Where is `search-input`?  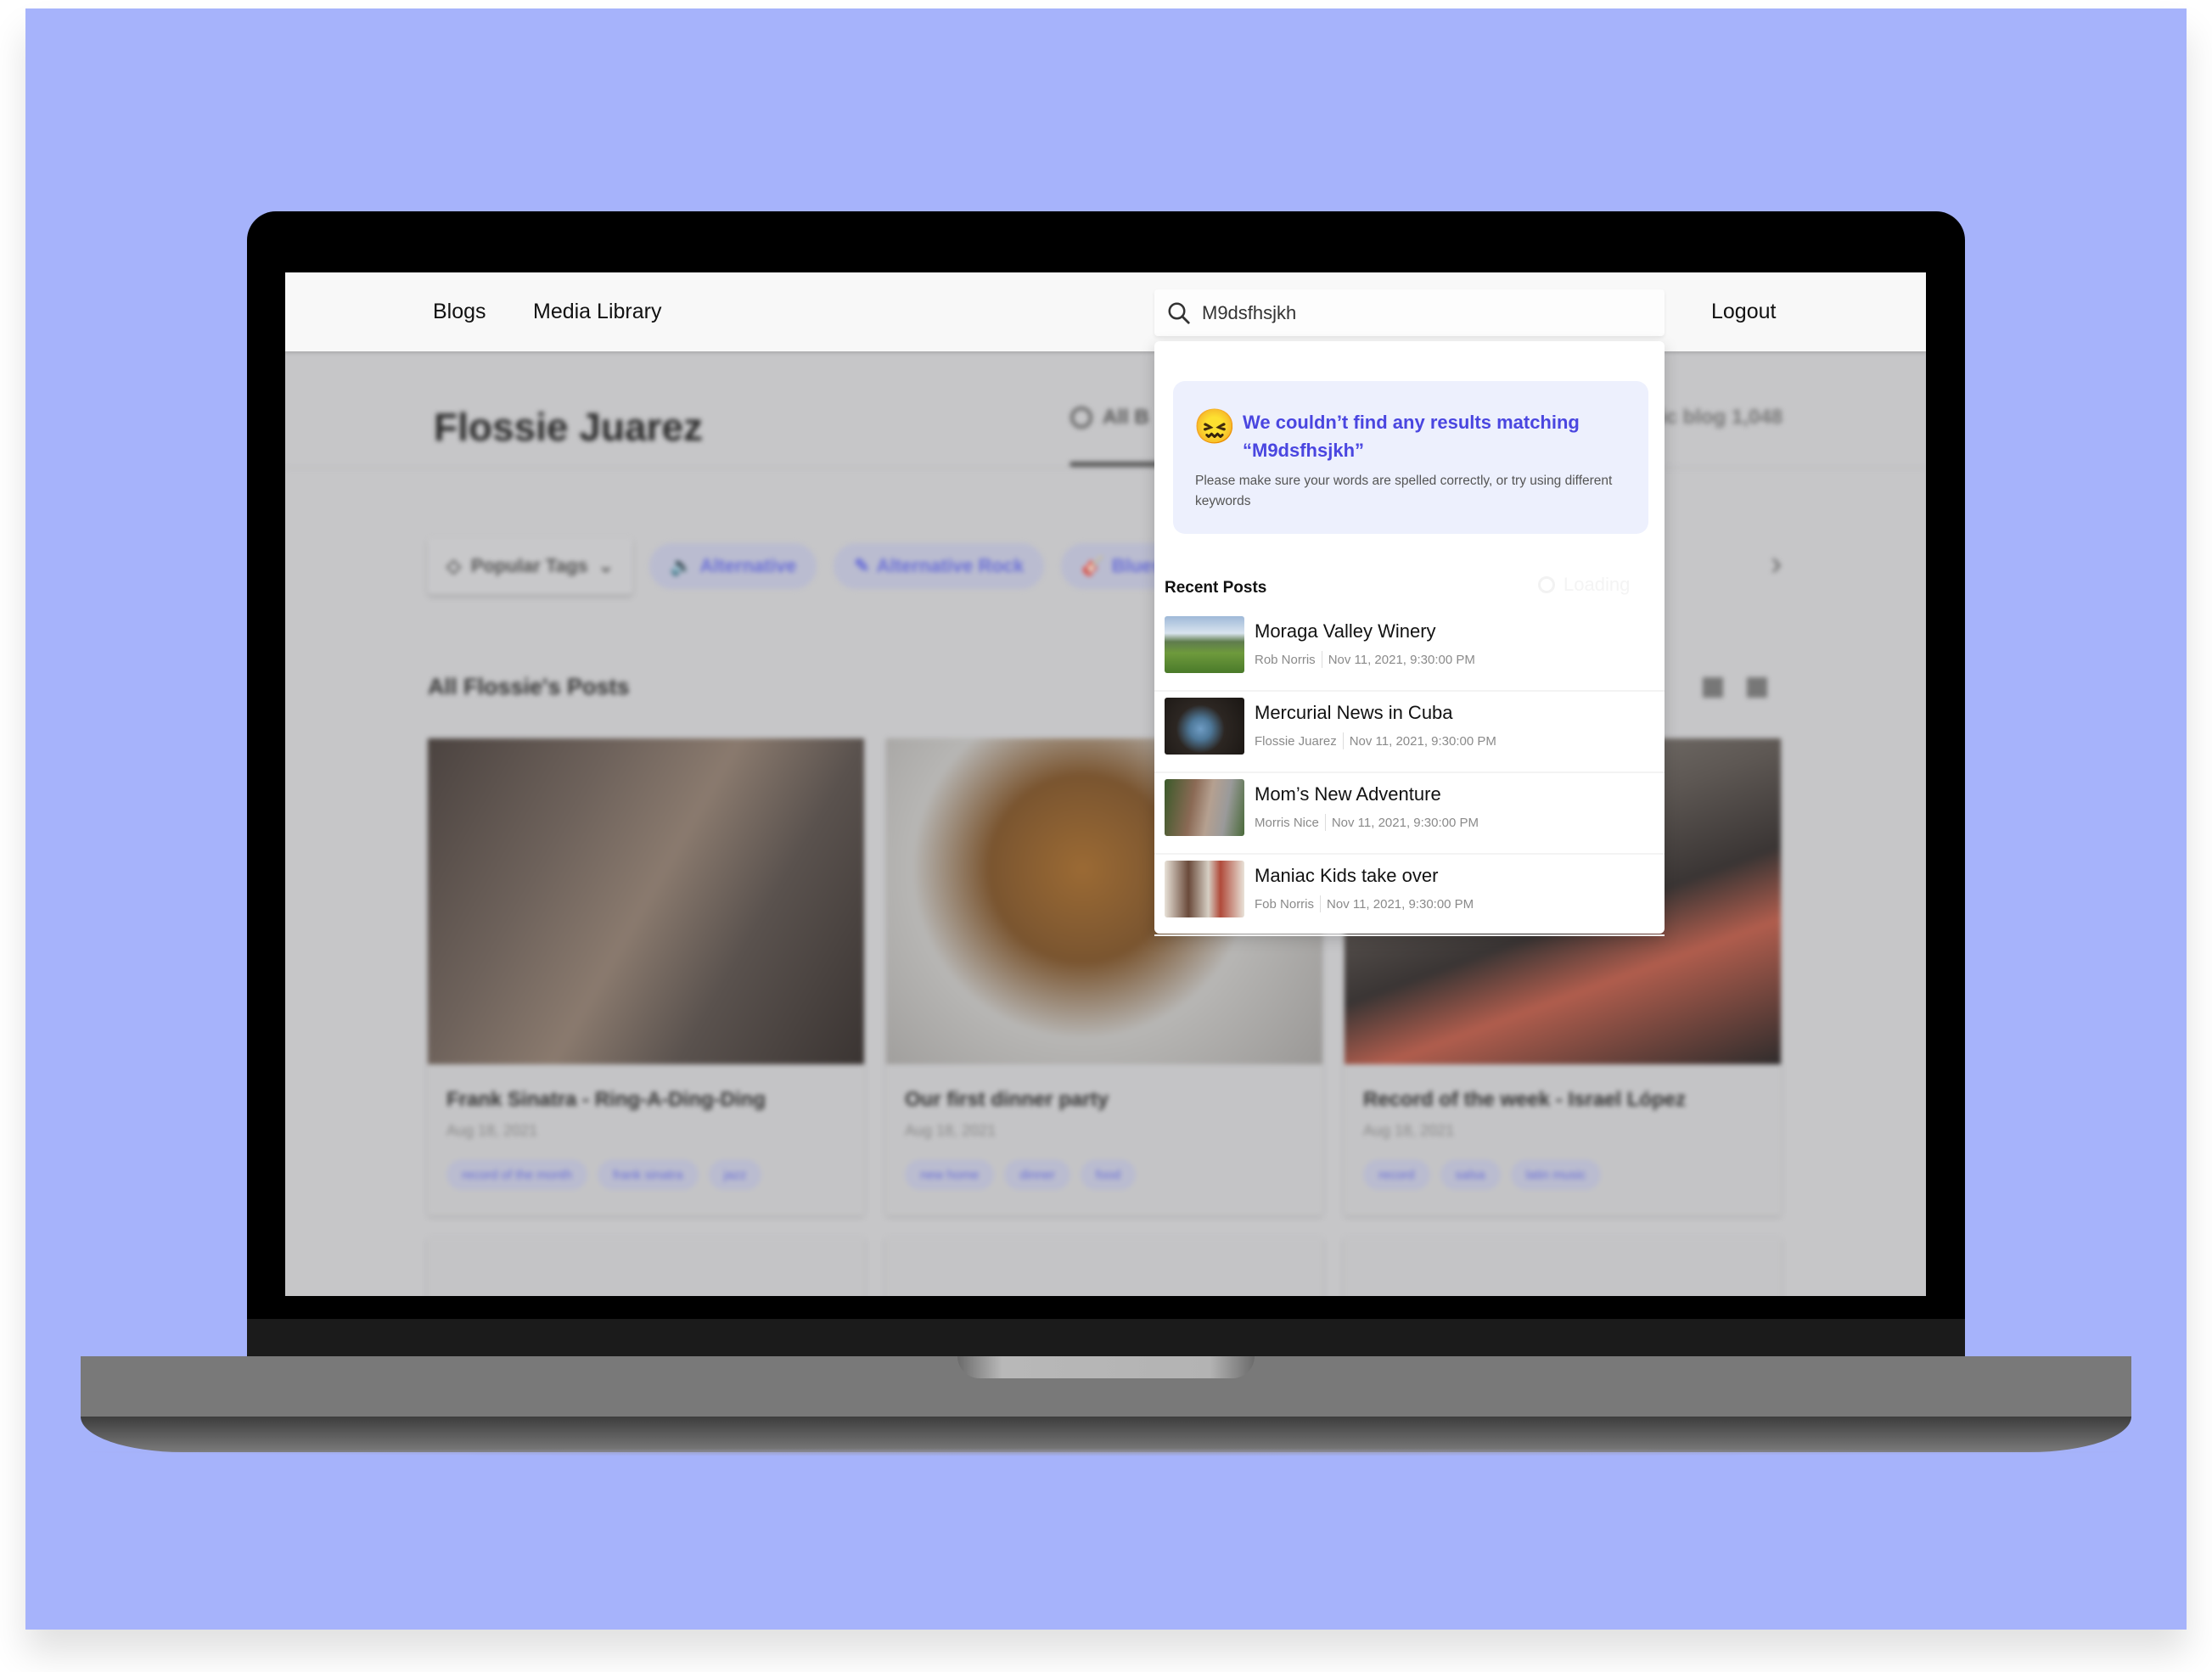 search-input is located at coordinates (1422, 312).